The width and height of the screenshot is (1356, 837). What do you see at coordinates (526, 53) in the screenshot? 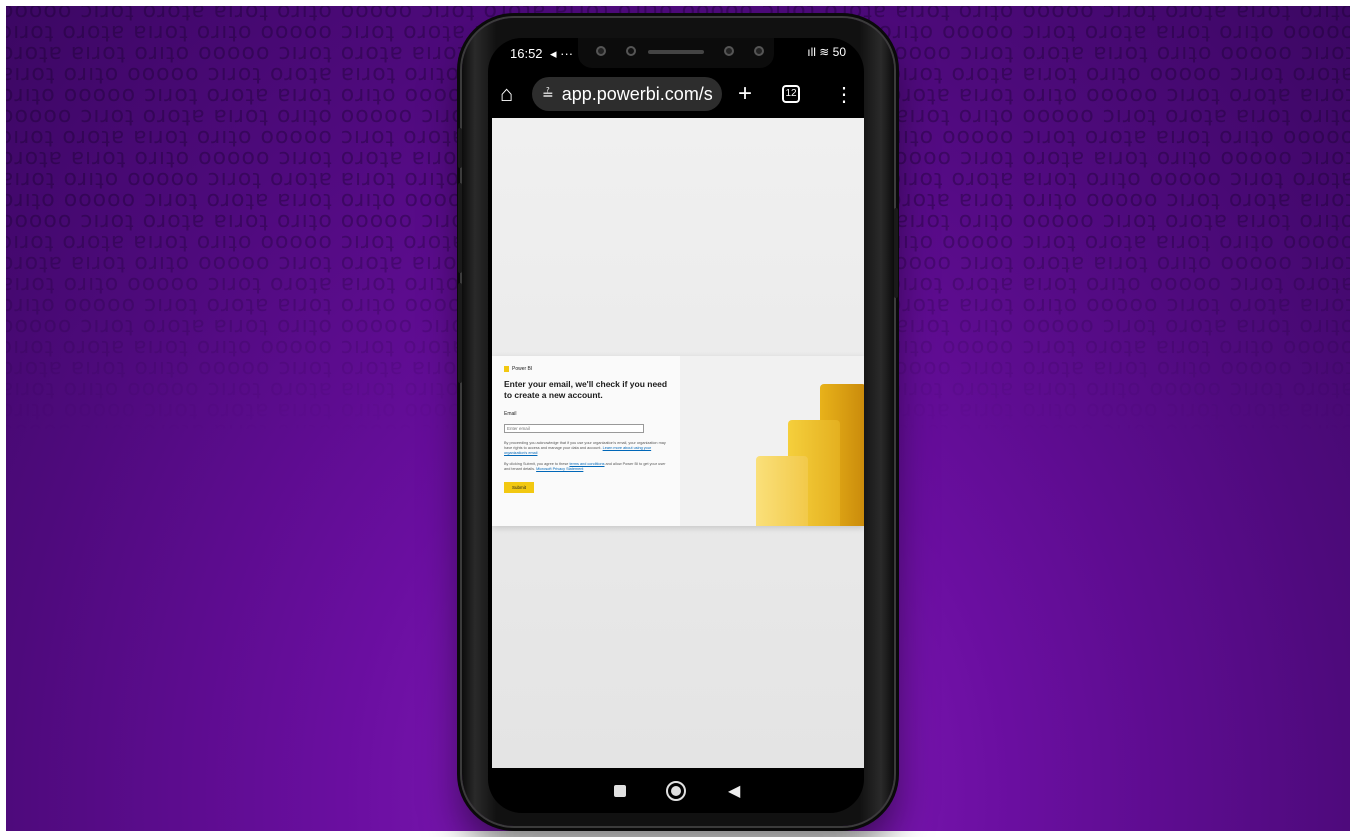
I see `status-time: 16:52` at bounding box center [526, 53].